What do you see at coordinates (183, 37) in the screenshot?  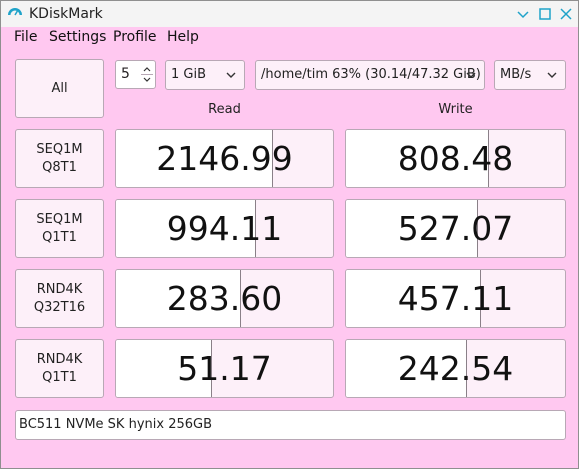 I see `menu-help: Help` at bounding box center [183, 37].